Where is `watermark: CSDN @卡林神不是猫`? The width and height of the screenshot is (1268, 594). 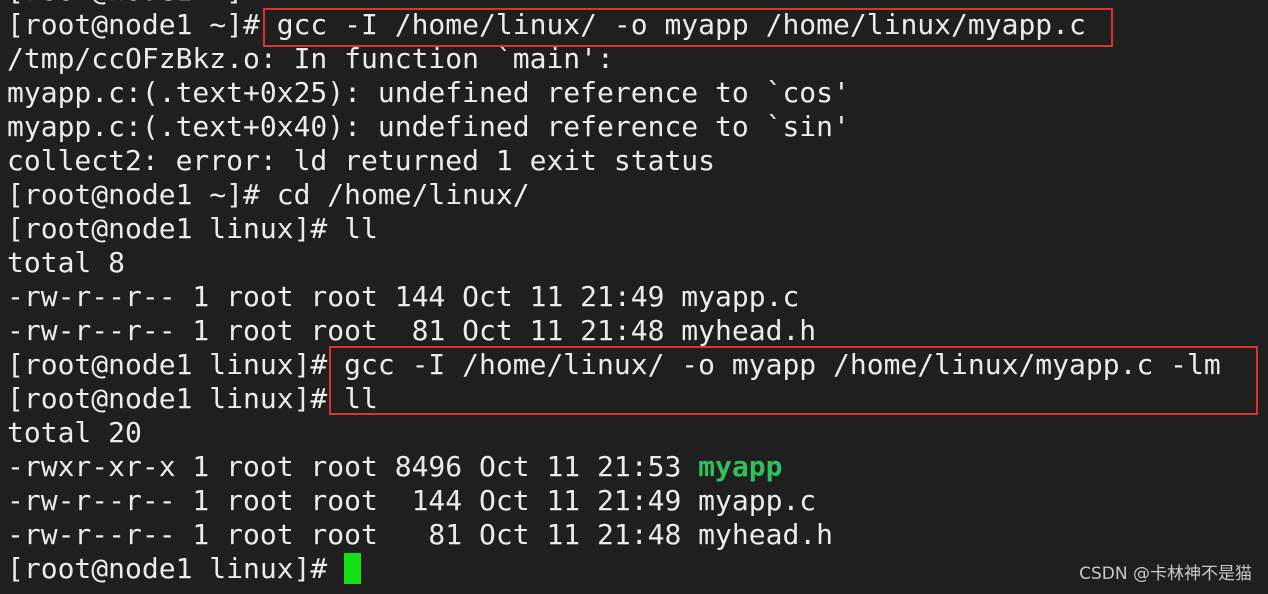 watermark: CSDN @卡林神不是猫 is located at coordinates (1165, 574).